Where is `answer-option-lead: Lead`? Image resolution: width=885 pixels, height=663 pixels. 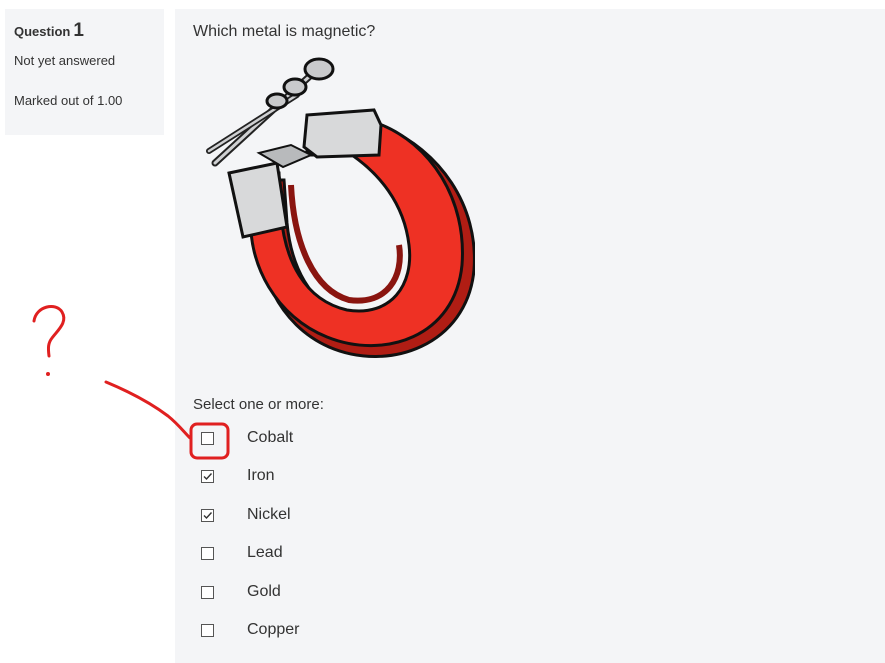 answer-option-lead: Lead is located at coordinates (301, 553).